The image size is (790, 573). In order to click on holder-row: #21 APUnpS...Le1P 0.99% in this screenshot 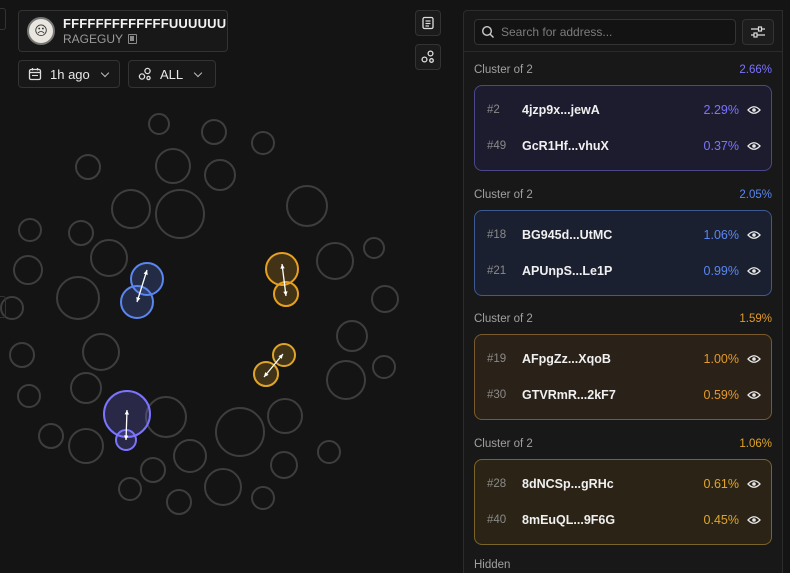, I will do `click(623, 271)`.